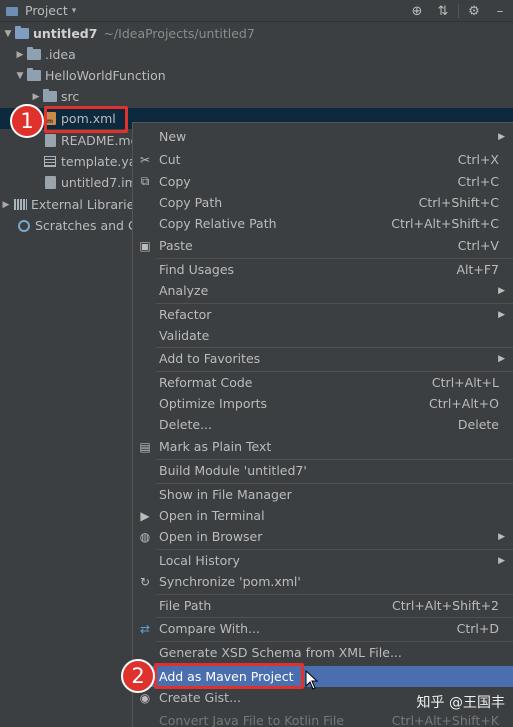 The height and width of the screenshot is (727, 513). I want to click on menu-item-validate: Validate, so click(323, 335).